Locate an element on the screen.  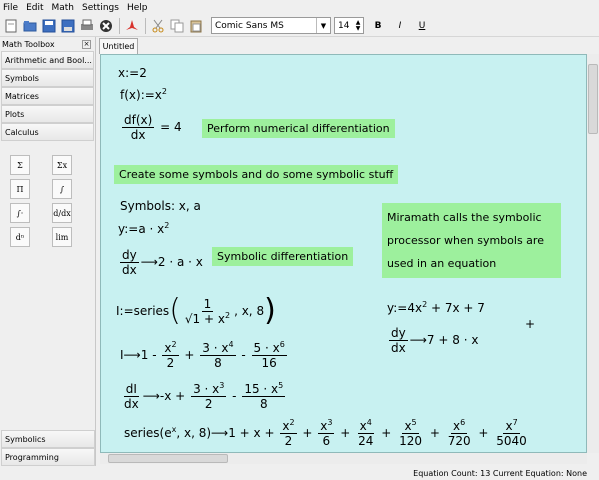
crosshair-cursor-icon: + is located at coordinates (530, 324).